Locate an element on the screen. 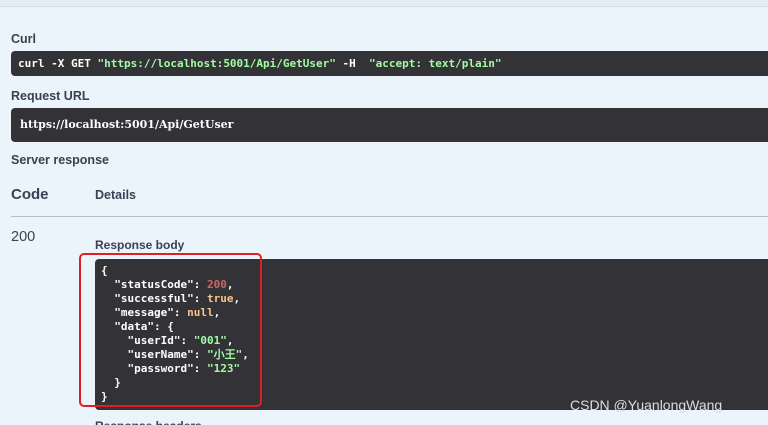 Image resolution: width=768 pixels, height=425 pixels. json-message: null is located at coordinates (200, 312).